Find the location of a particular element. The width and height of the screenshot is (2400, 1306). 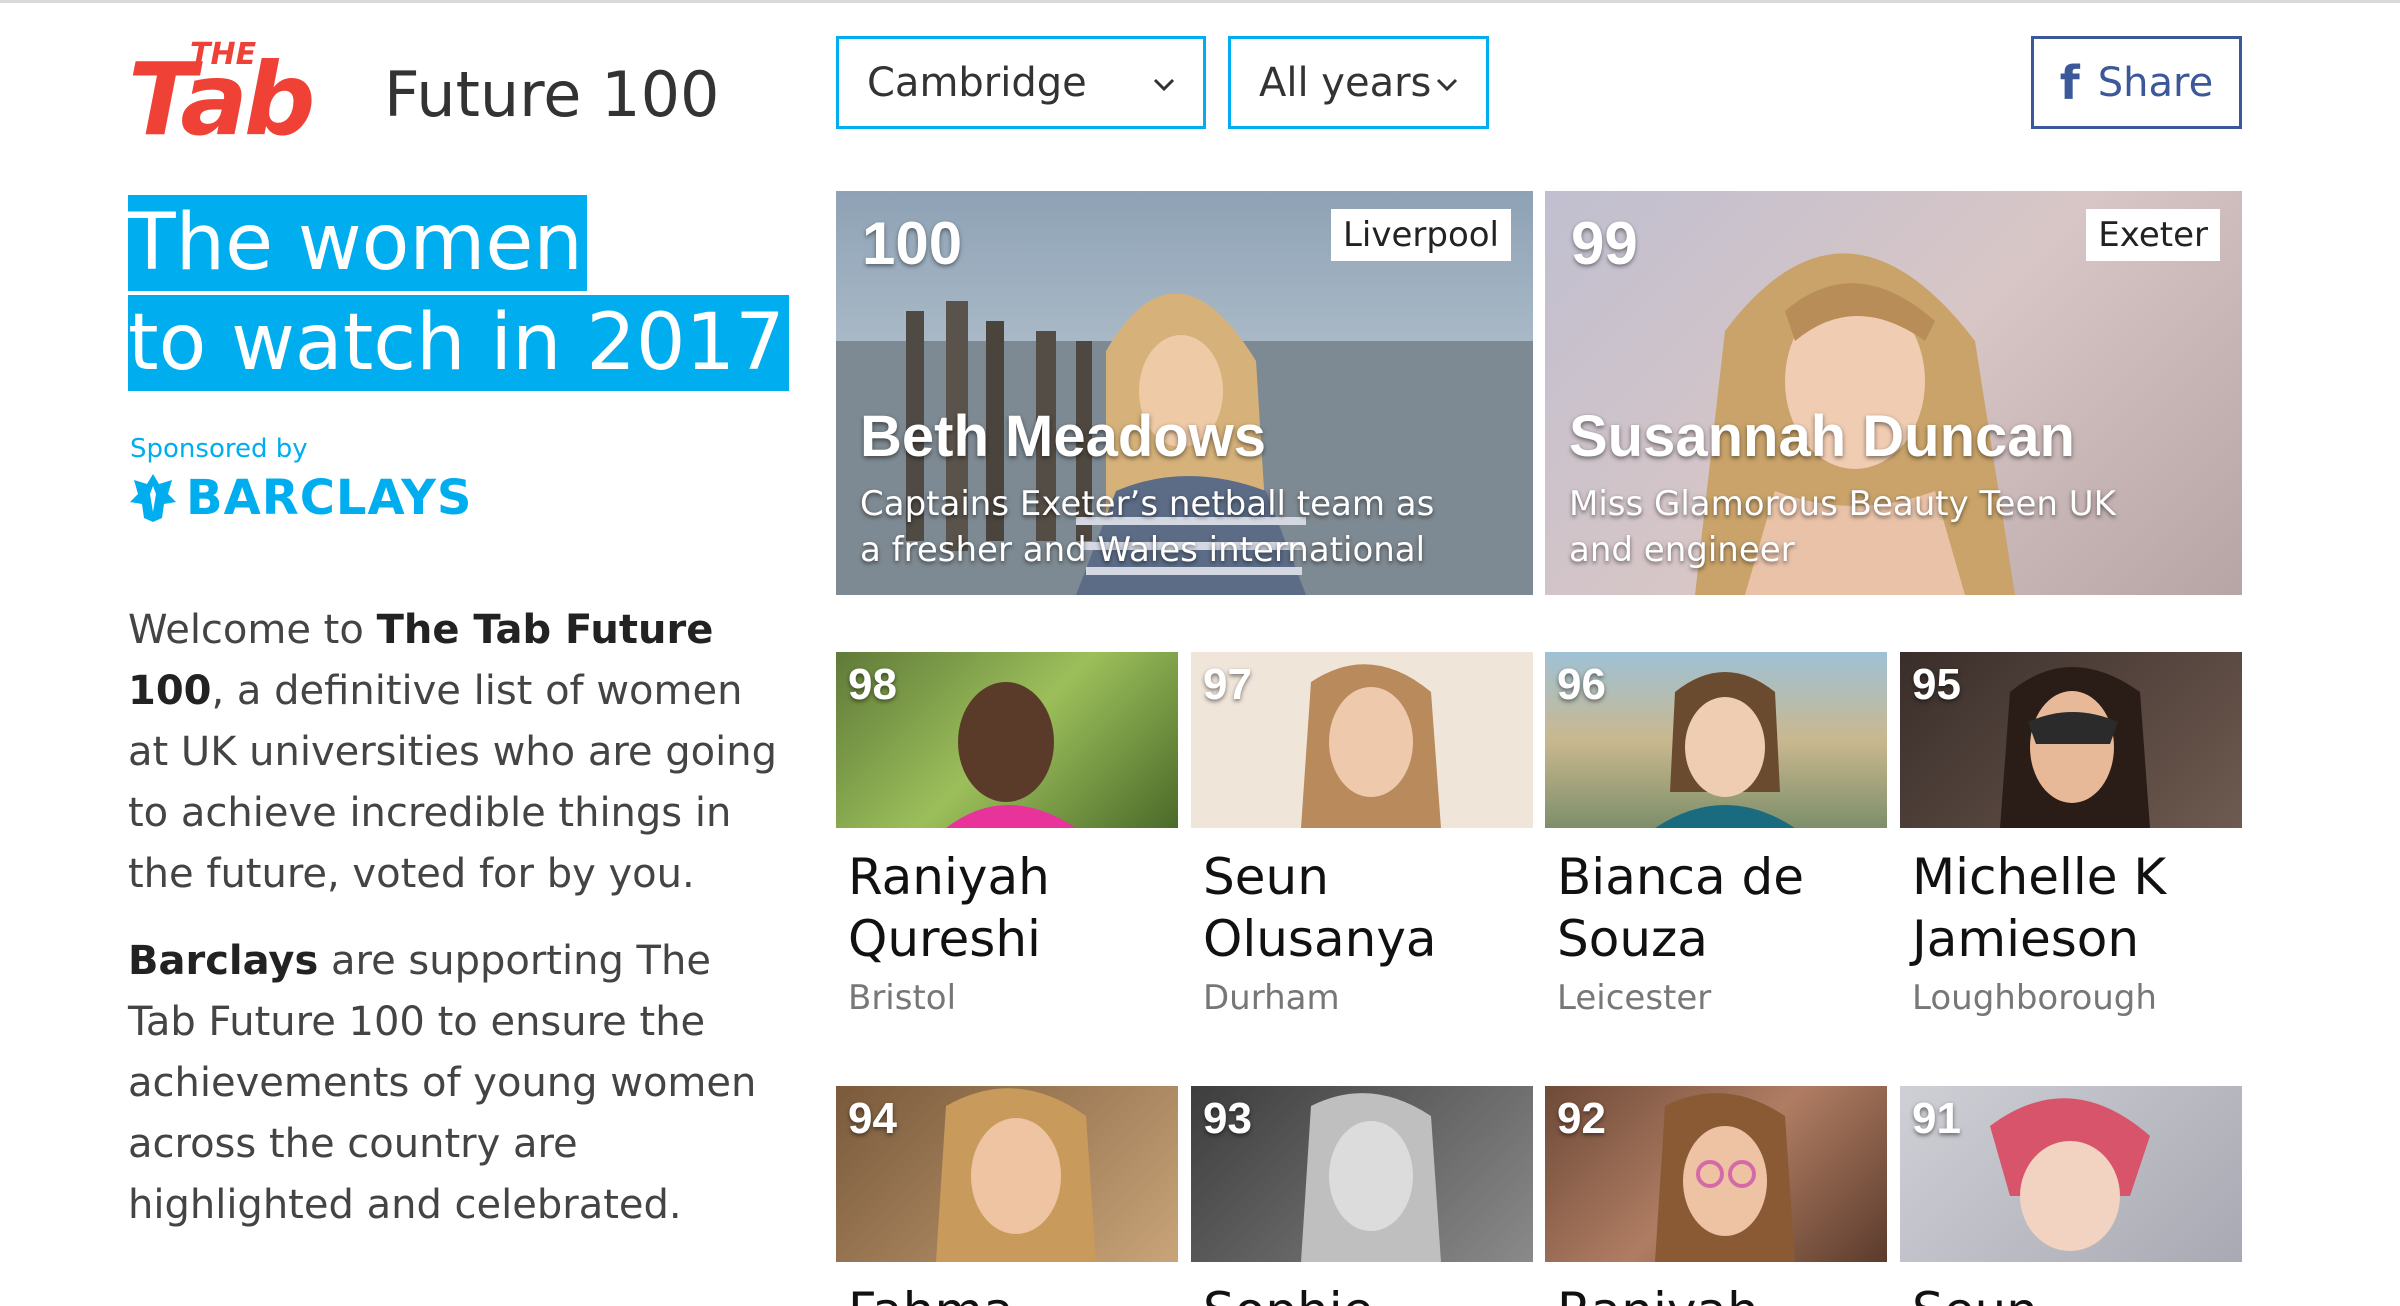

featured-name: Beth Meadows is located at coordinates (1063, 436).